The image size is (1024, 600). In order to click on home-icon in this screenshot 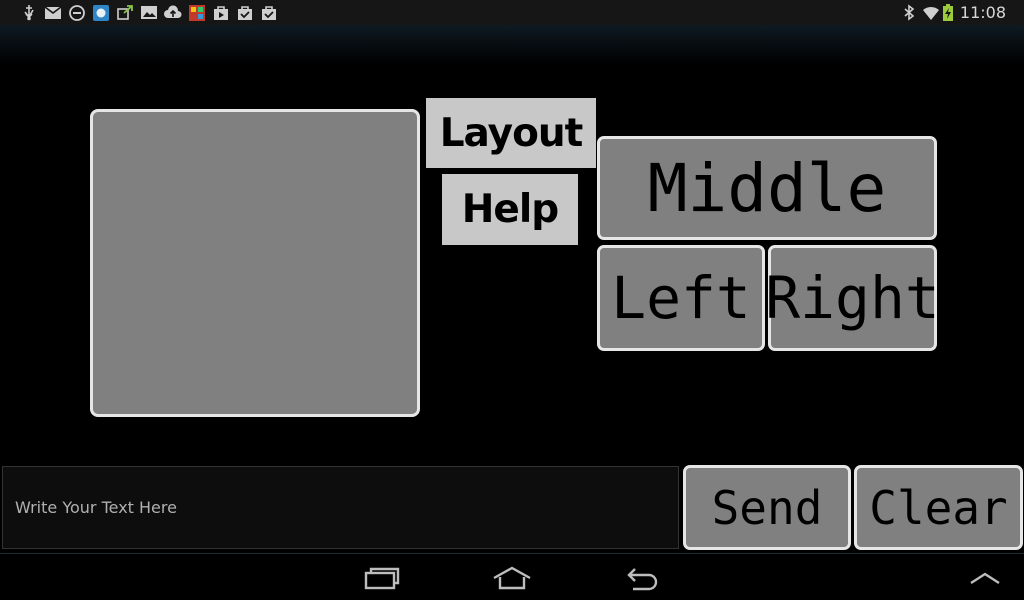, I will do `click(512, 578)`.